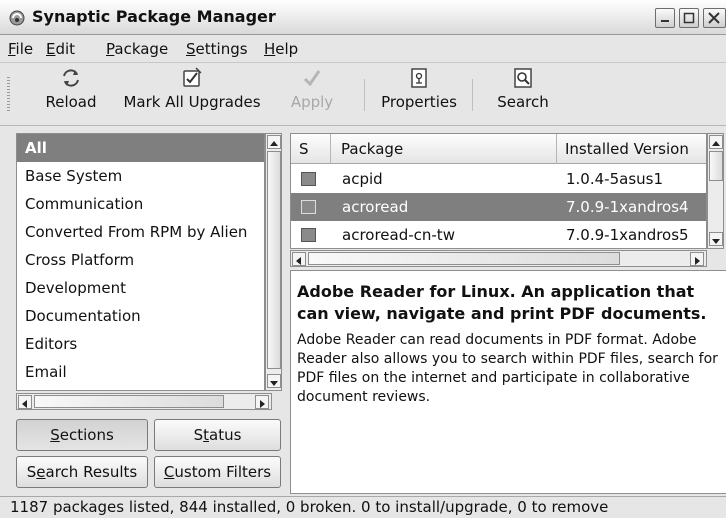 The height and width of the screenshot is (518, 726). I want to click on package-horizontal-scrollbar, so click(498, 258).